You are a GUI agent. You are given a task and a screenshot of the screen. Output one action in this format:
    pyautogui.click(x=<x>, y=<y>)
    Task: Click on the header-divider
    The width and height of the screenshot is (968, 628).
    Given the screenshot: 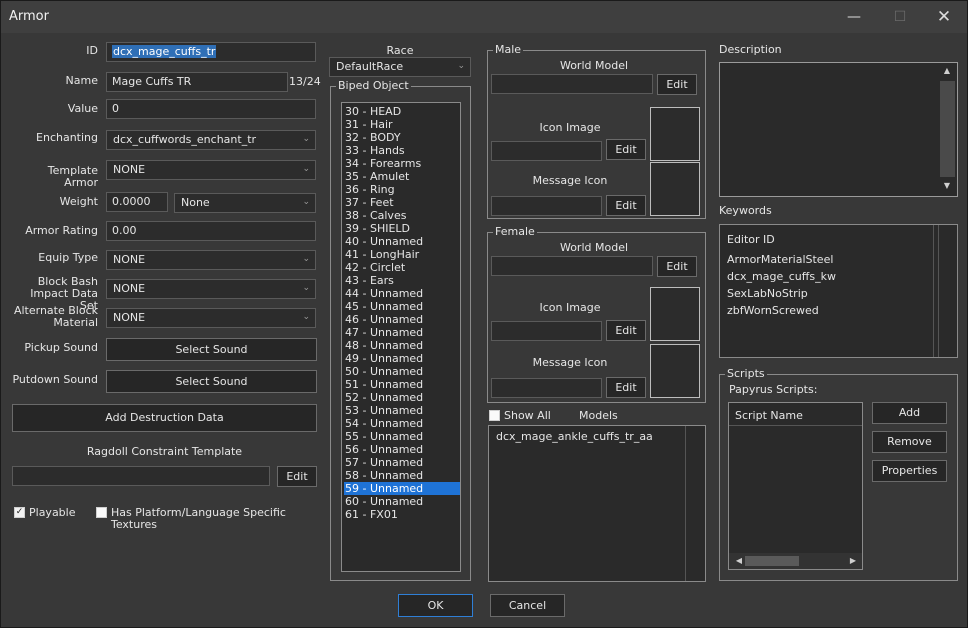 What is the action you would take?
    pyautogui.click(x=795, y=425)
    